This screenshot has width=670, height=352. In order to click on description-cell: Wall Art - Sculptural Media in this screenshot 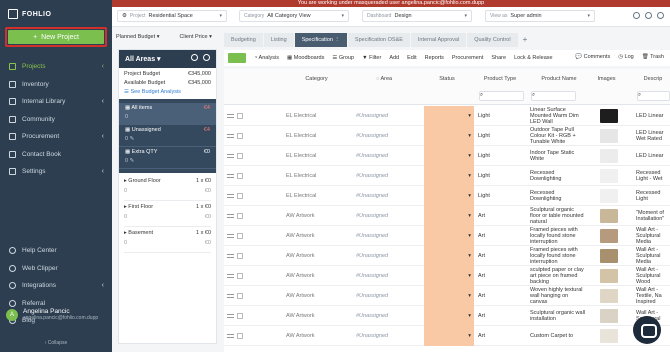, I will do `click(653, 236)`.